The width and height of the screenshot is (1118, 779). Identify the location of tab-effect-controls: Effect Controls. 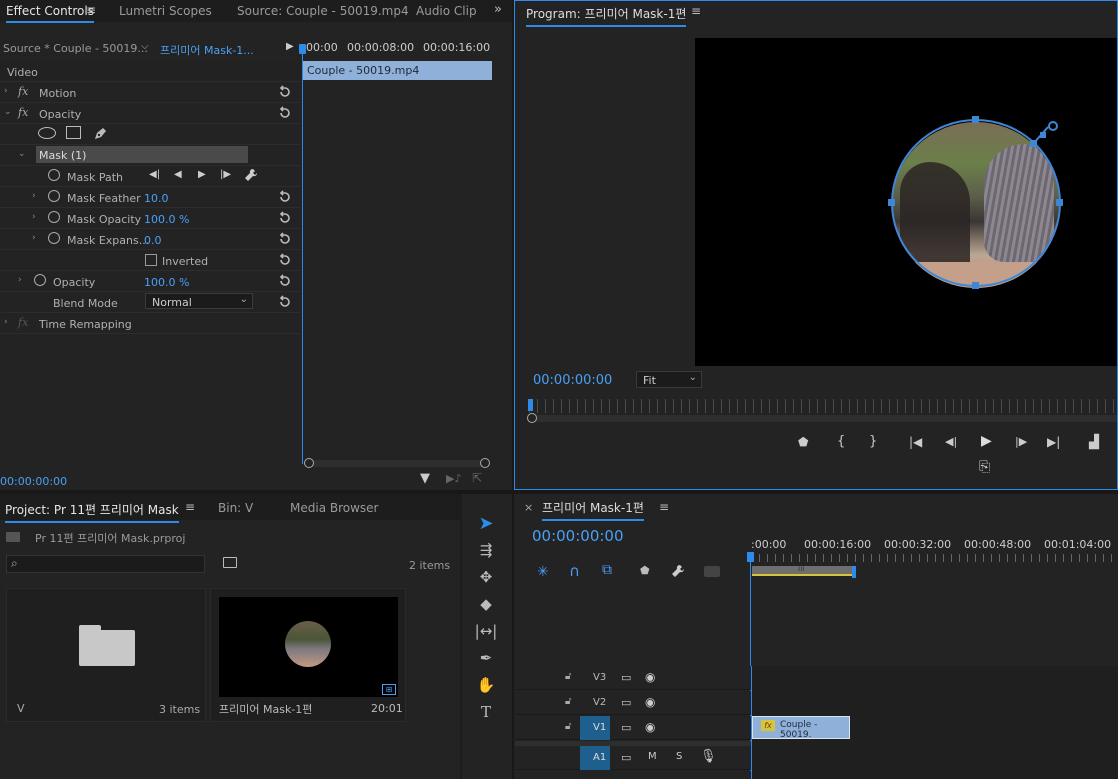
(50, 13).